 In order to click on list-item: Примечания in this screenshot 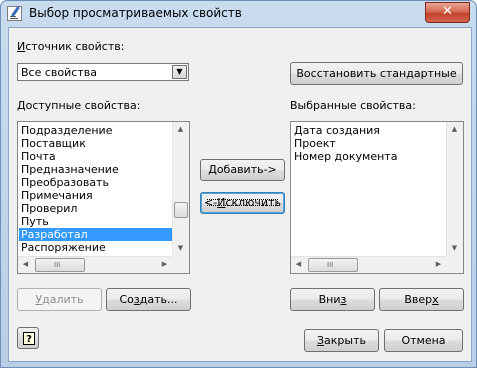, I will do `click(95, 195)`.